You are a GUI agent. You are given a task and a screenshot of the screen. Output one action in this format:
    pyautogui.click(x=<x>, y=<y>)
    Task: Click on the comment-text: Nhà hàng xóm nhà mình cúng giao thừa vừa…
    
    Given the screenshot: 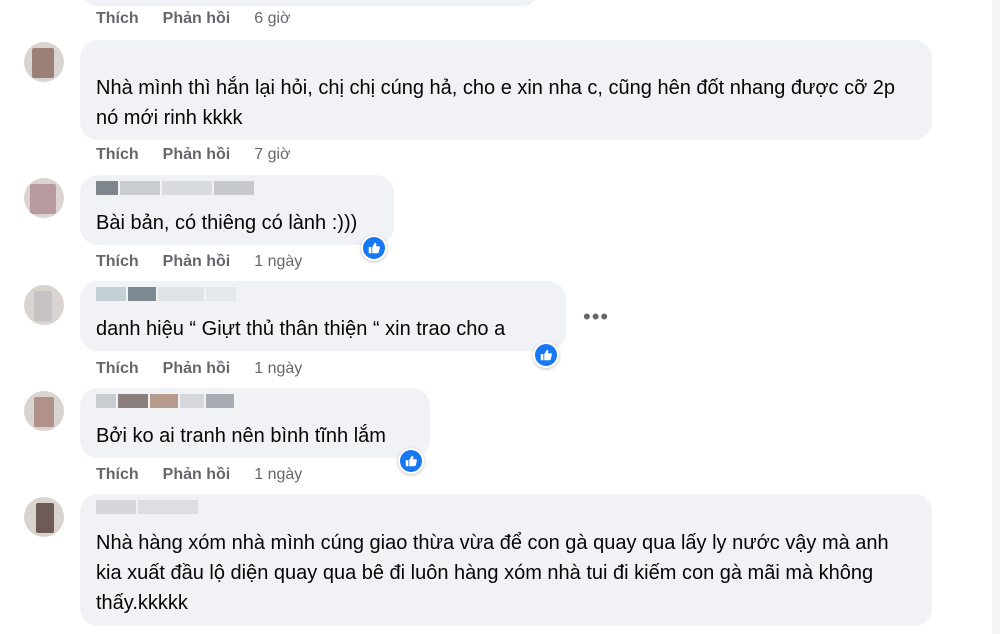 What is the action you would take?
    pyautogui.click(x=492, y=573)
    